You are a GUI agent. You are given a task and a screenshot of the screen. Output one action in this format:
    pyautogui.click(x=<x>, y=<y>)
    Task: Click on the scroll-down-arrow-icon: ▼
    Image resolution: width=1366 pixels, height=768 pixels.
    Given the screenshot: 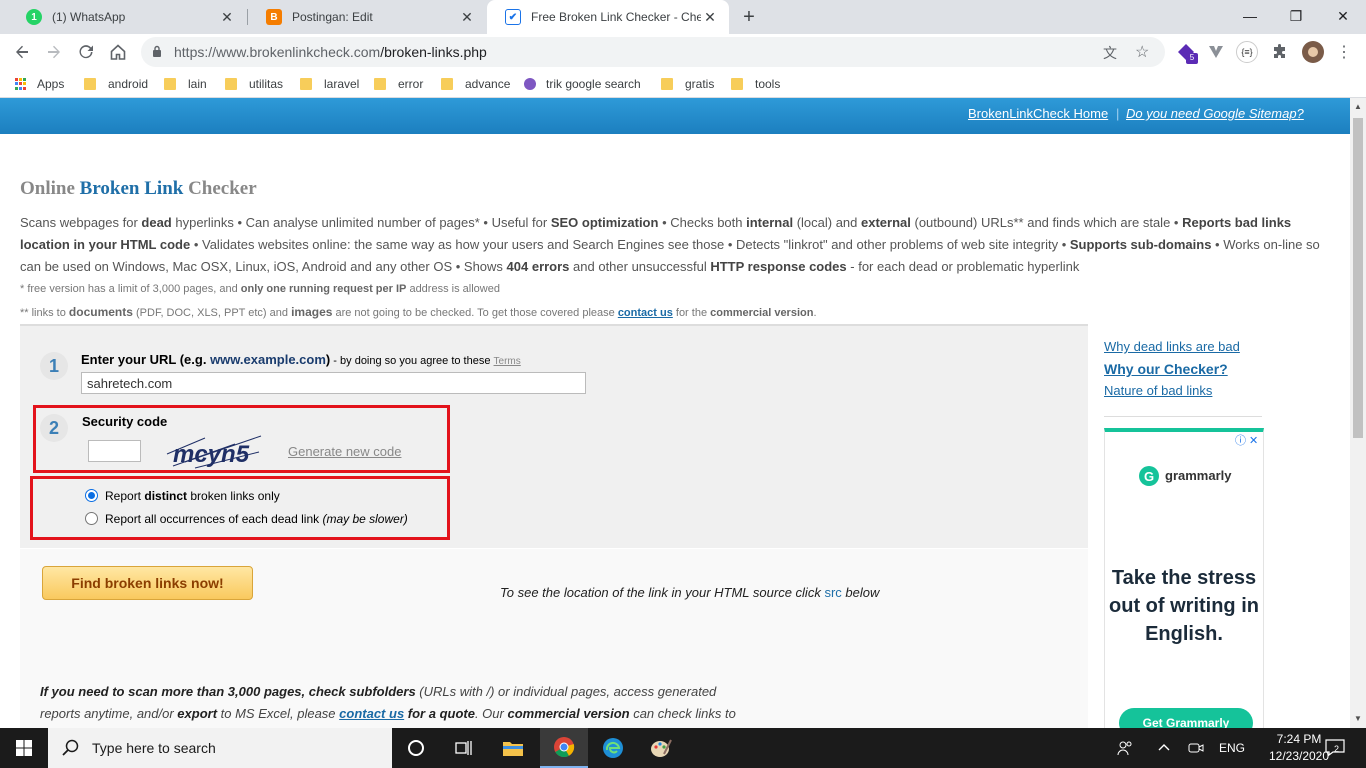 What is the action you would take?
    pyautogui.click(x=1358, y=718)
    